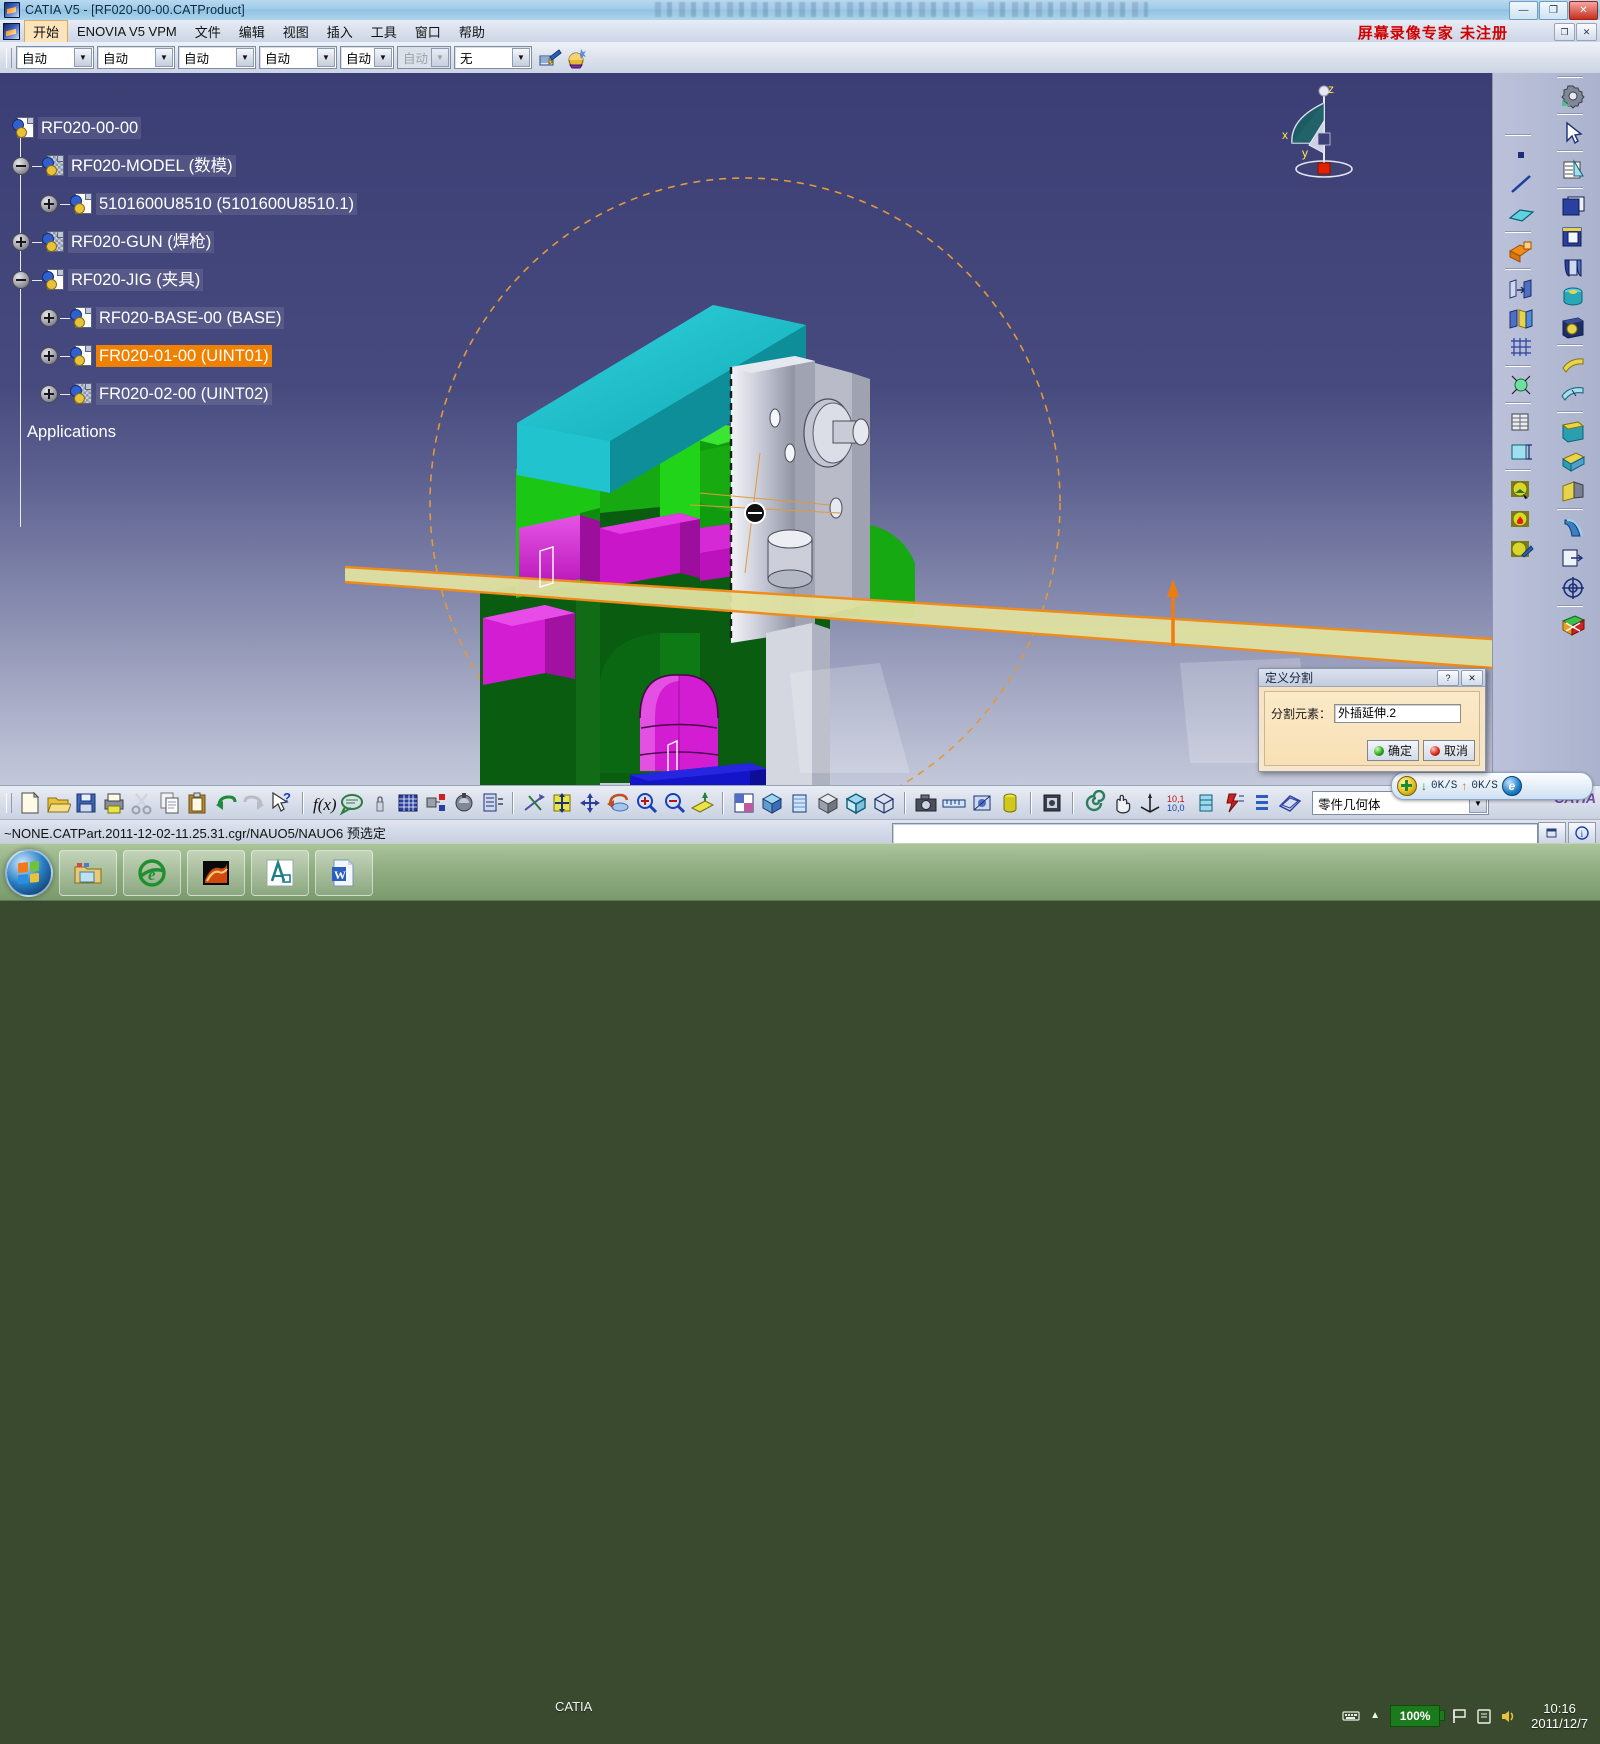 The height and width of the screenshot is (1744, 1600). I want to click on spiral-icon, so click(1094, 802).